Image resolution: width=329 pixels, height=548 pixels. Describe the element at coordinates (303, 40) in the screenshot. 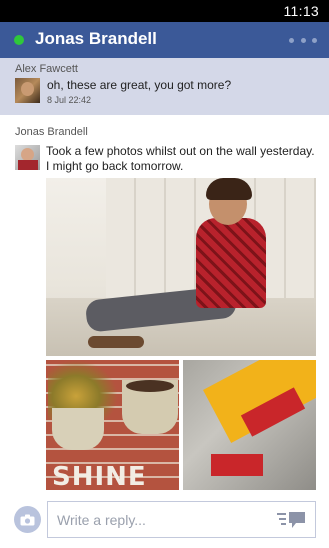

I see `more-icon` at that location.